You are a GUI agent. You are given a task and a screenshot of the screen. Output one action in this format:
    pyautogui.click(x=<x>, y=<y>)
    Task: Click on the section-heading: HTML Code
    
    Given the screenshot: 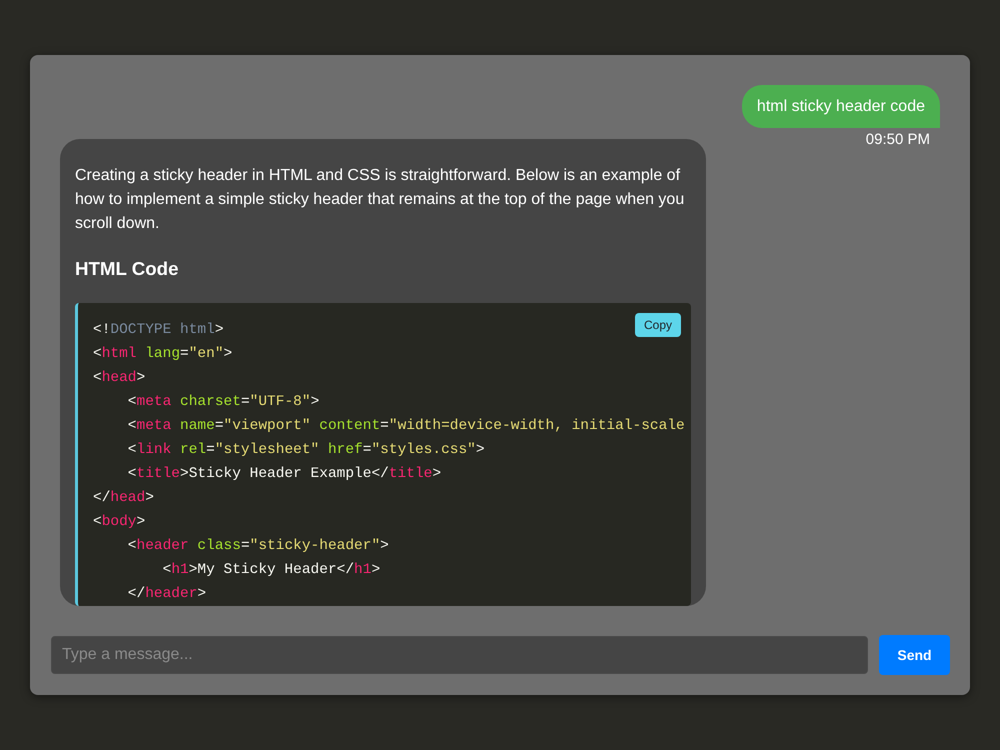 What is the action you would take?
    pyautogui.click(x=127, y=269)
    